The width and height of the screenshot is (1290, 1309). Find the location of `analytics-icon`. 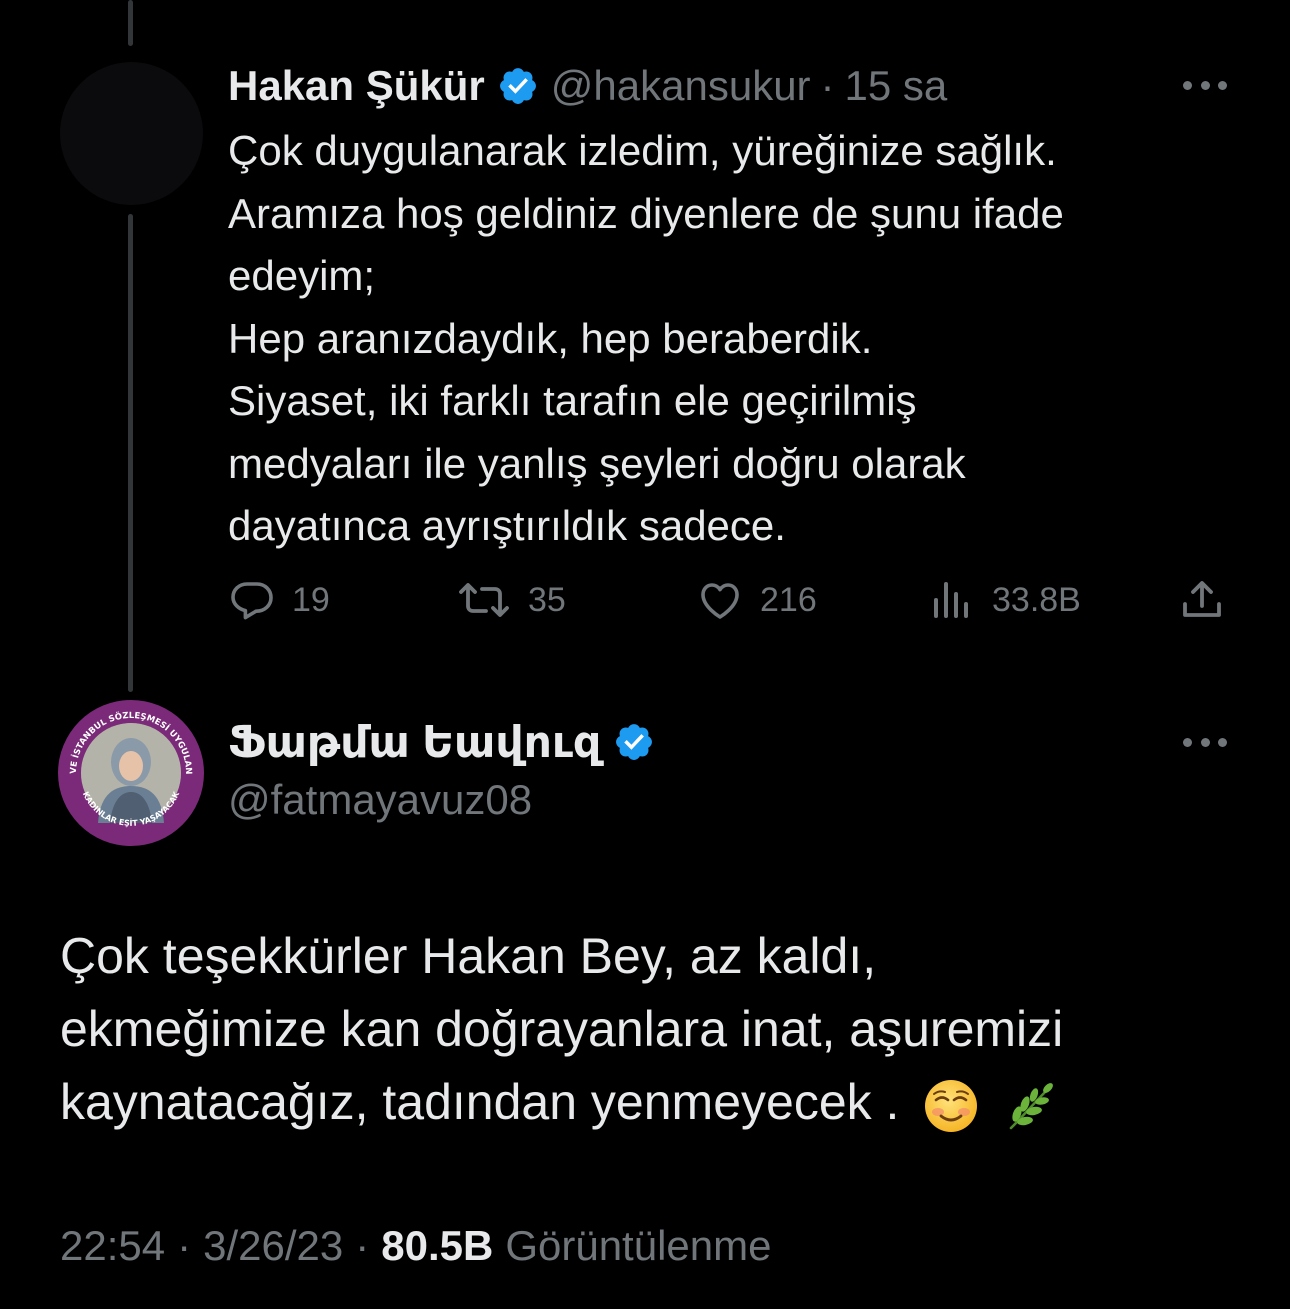

analytics-icon is located at coordinates (951, 600).